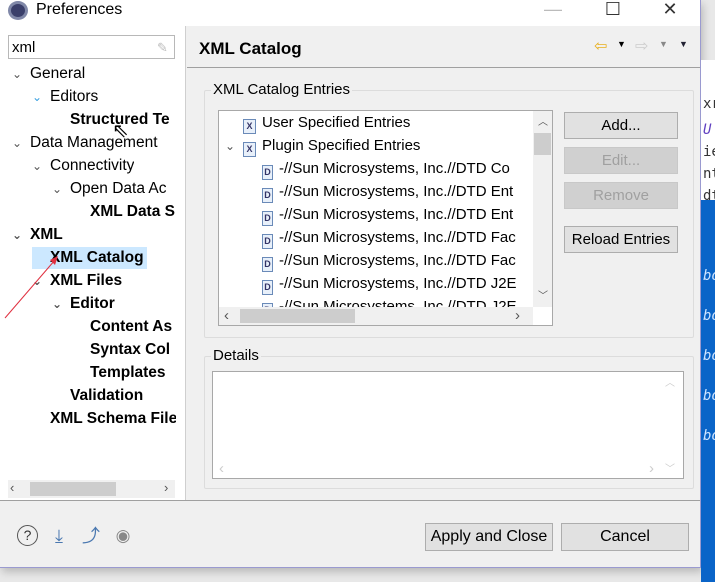 The image size is (715, 582). What do you see at coordinates (104, 419) in the screenshot?
I see `tree-item: XML Schema File` at bounding box center [104, 419].